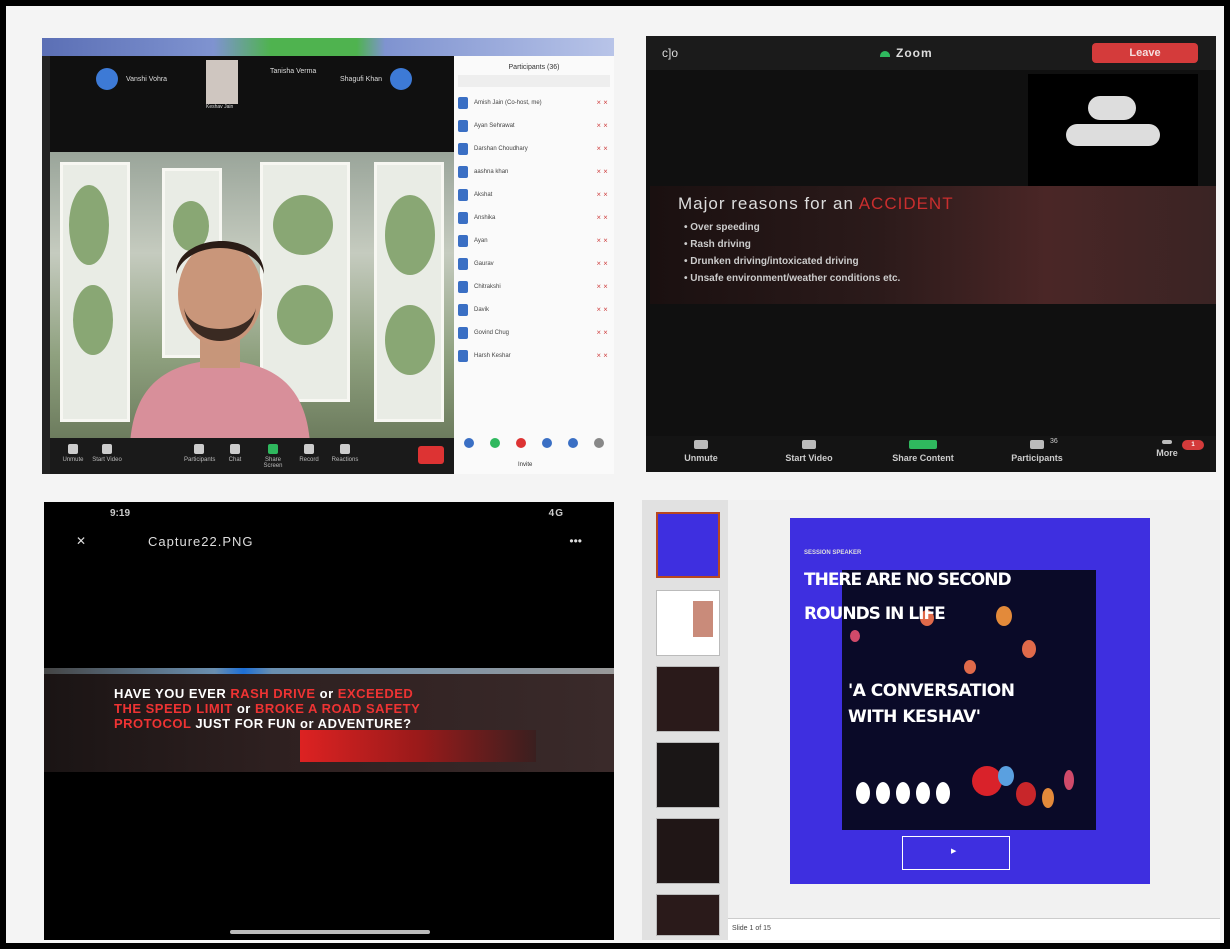 The height and width of the screenshot is (949, 1230). Describe the element at coordinates (235, 449) in the screenshot. I see `chat-icon` at that location.